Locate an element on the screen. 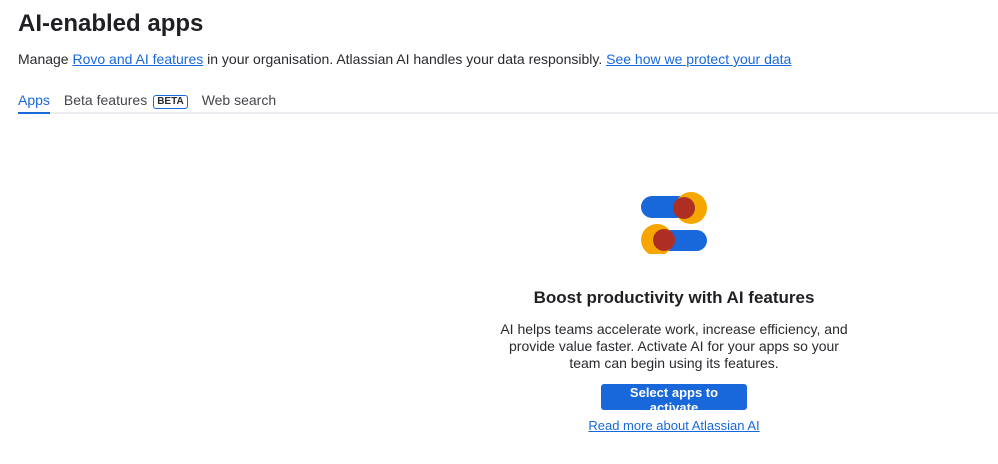 This screenshot has width=998, height=464. tab-beta-features: Beta features BETA is located at coordinates (126, 101).